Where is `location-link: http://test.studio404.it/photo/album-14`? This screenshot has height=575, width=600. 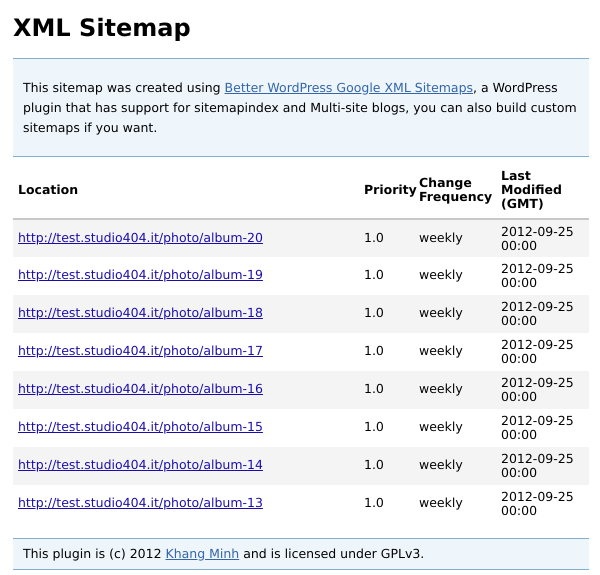 location-link: http://test.studio404.it/photo/album-14 is located at coordinates (140, 464).